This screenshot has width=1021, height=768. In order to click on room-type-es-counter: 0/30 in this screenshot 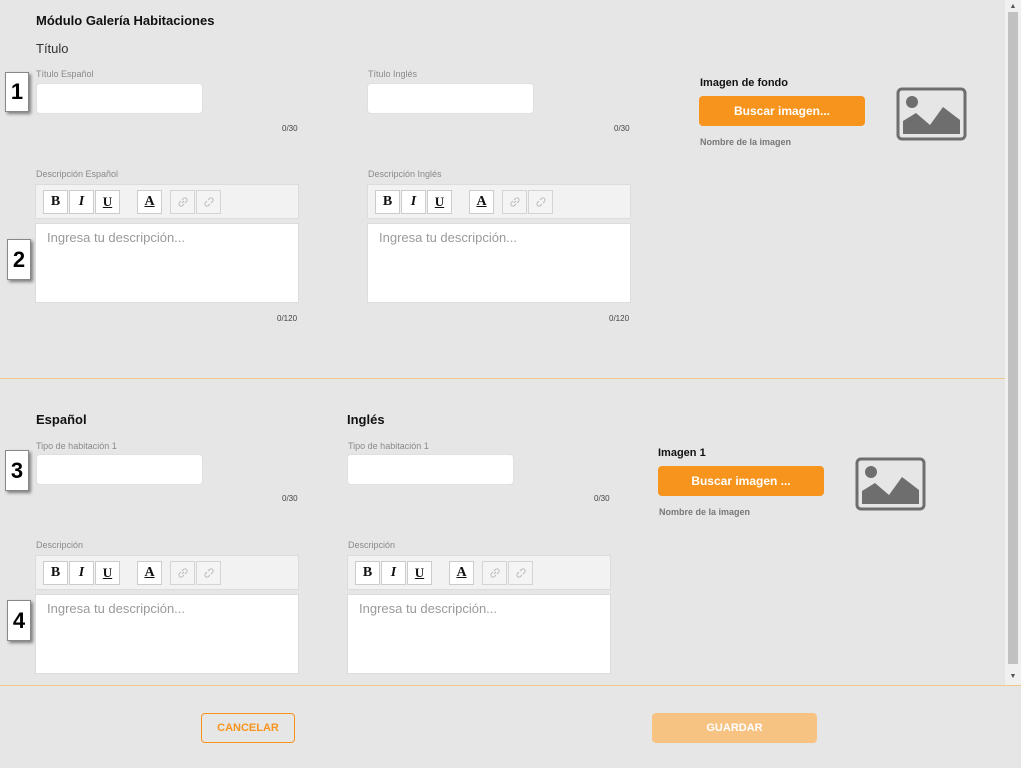, I will do `click(290, 498)`.